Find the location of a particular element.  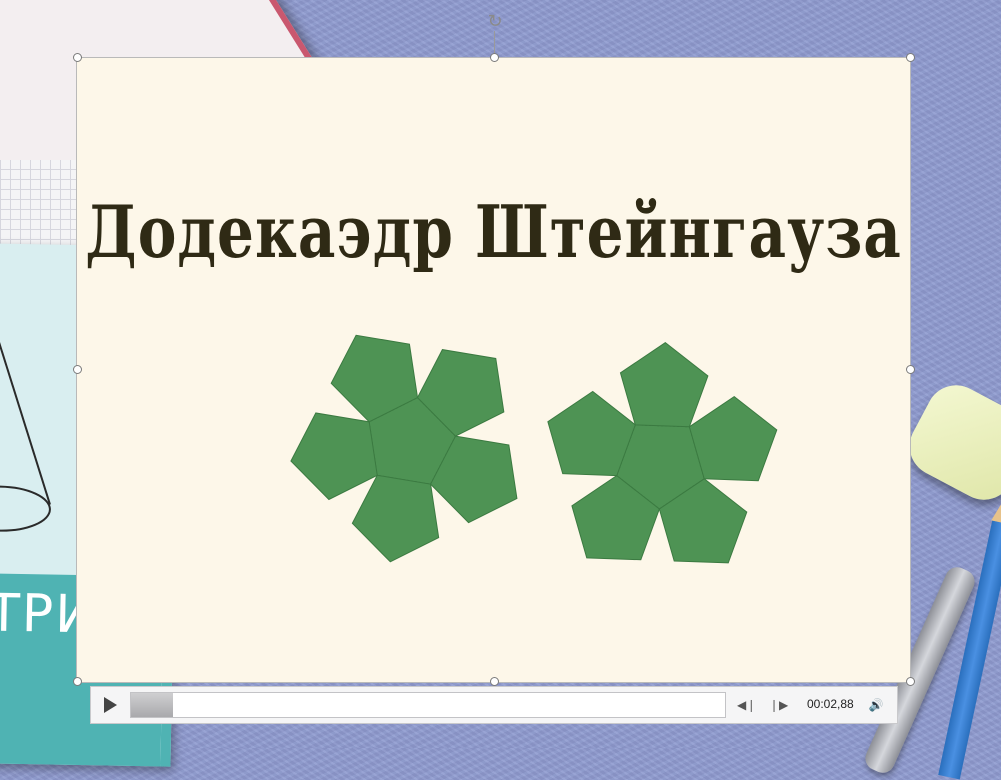

step-forward-icon: ❘▶ is located at coordinates (779, 705).